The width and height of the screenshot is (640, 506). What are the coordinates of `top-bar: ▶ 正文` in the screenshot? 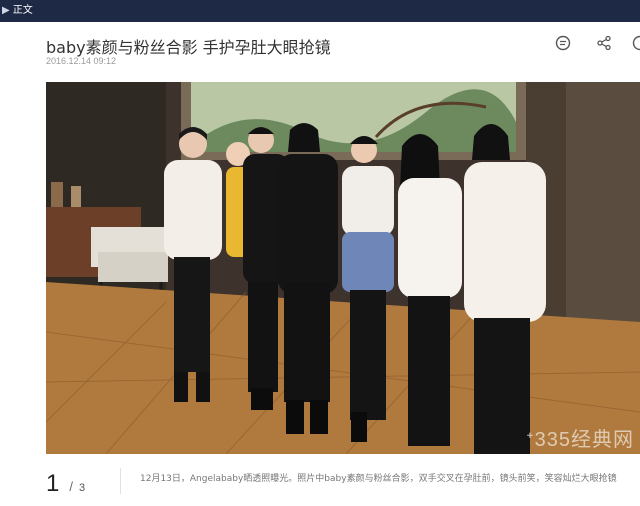 It's located at (320, 11).